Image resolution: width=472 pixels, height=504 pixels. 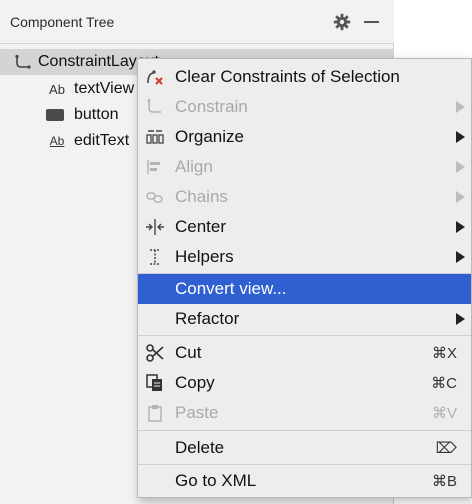 What do you see at coordinates (155, 167) in the screenshot?
I see `align-icon` at bounding box center [155, 167].